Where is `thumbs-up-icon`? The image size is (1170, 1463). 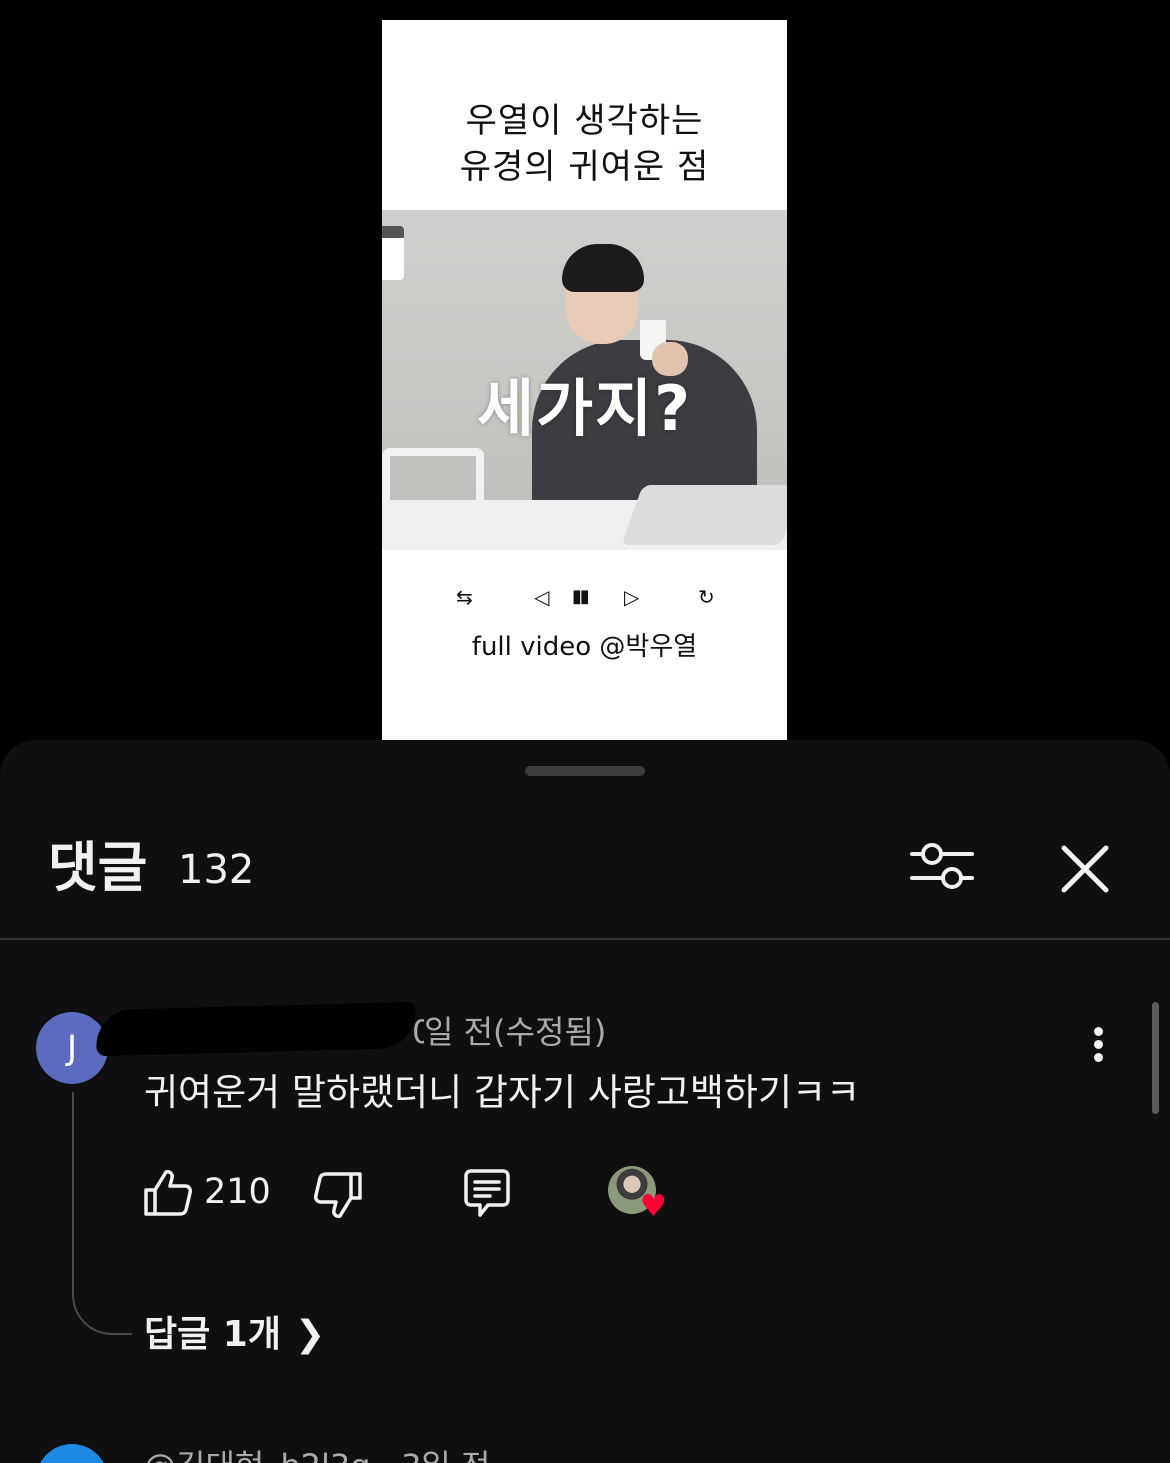
thumbs-up-icon is located at coordinates (168, 1193).